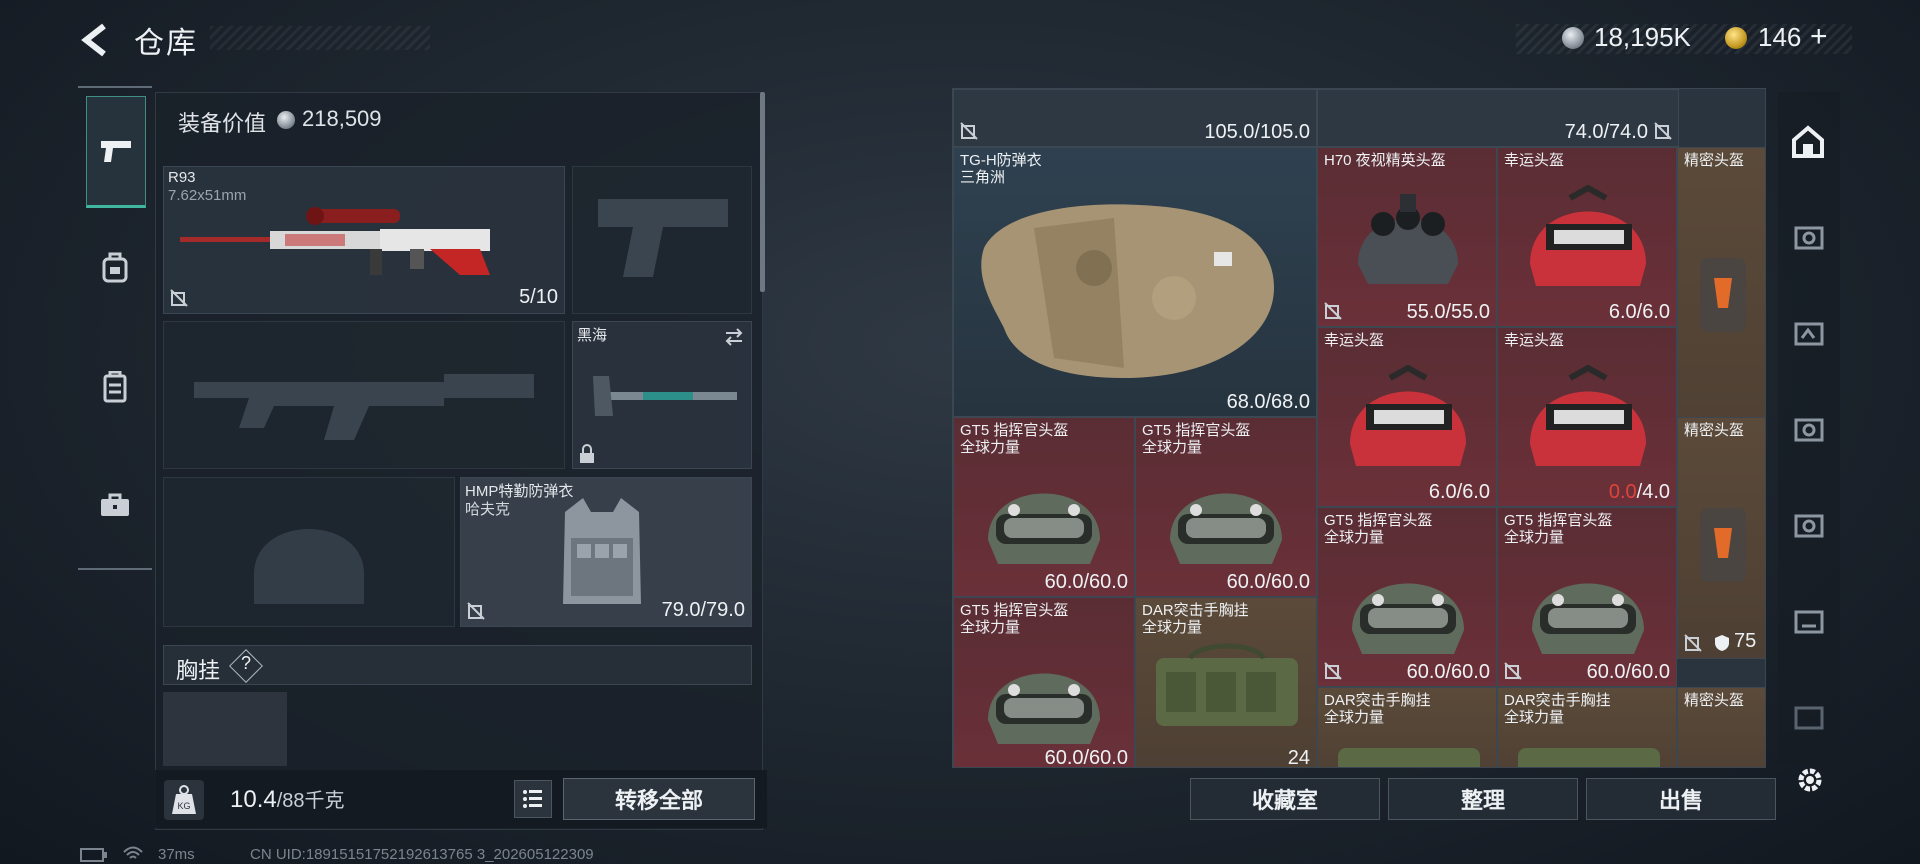  Describe the element at coordinates (1285, 799) in the screenshot. I see `collection-room-button: 收藏室` at that location.